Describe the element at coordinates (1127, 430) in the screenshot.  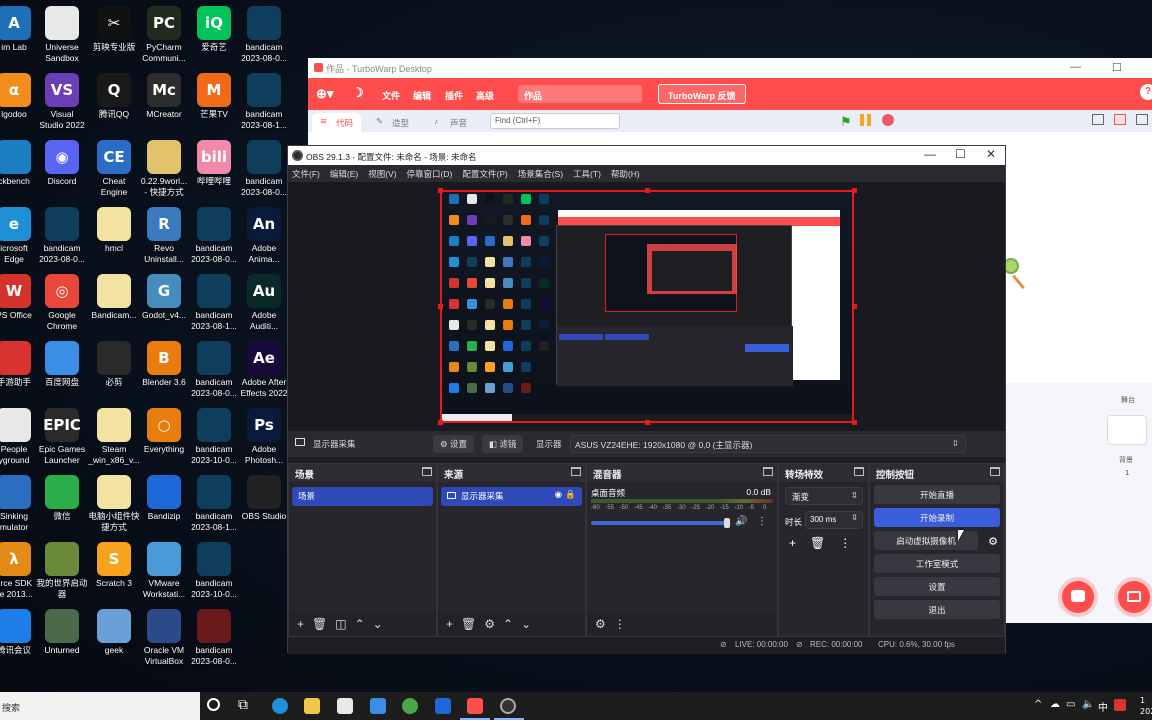
I see `stage-thumbnail` at that location.